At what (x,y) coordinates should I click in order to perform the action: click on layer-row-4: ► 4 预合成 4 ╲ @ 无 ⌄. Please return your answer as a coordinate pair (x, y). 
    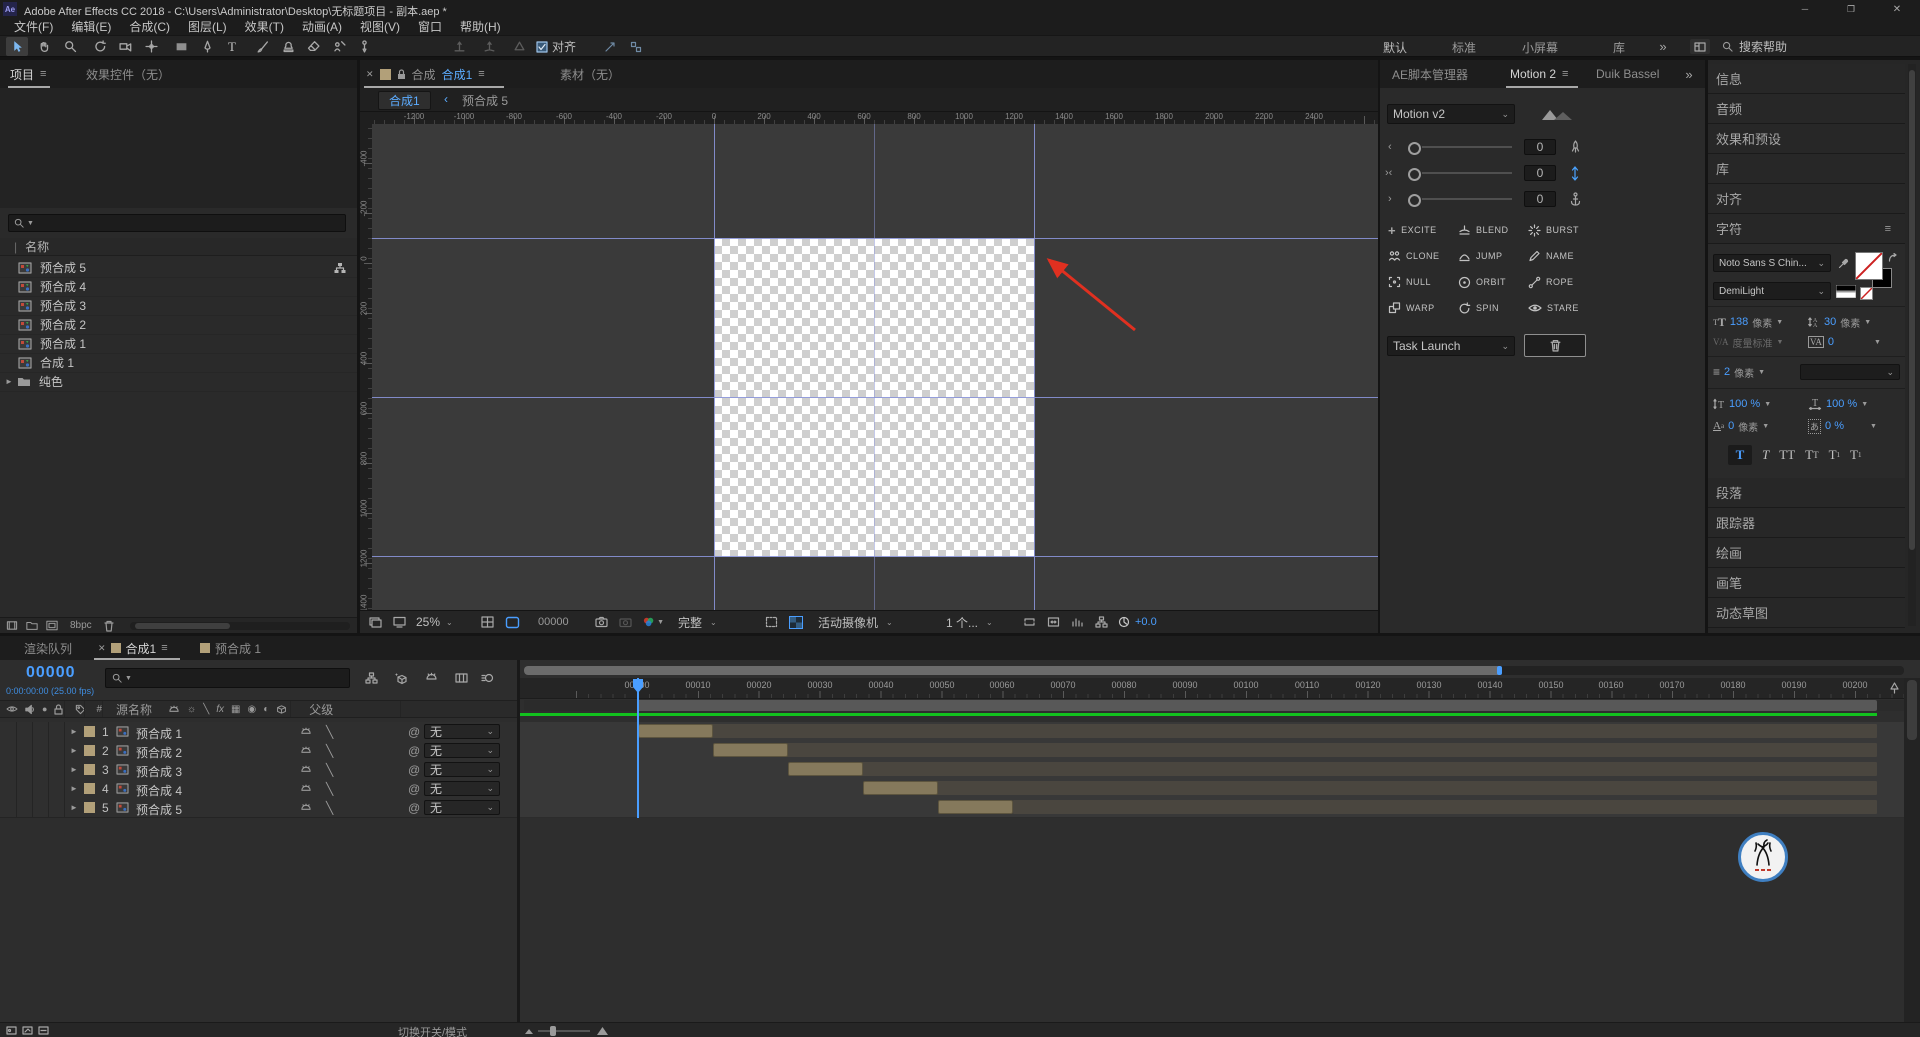
    Looking at the image, I should click on (258, 789).